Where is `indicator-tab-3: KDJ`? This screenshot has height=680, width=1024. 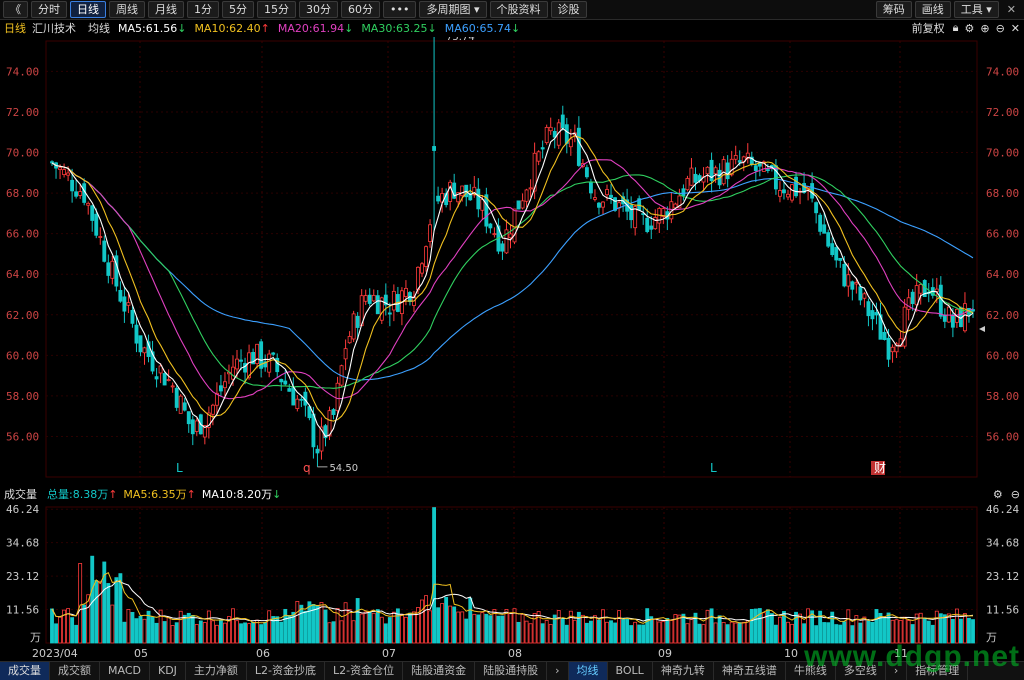
indicator-tab-3: KDJ is located at coordinates (168, 671).